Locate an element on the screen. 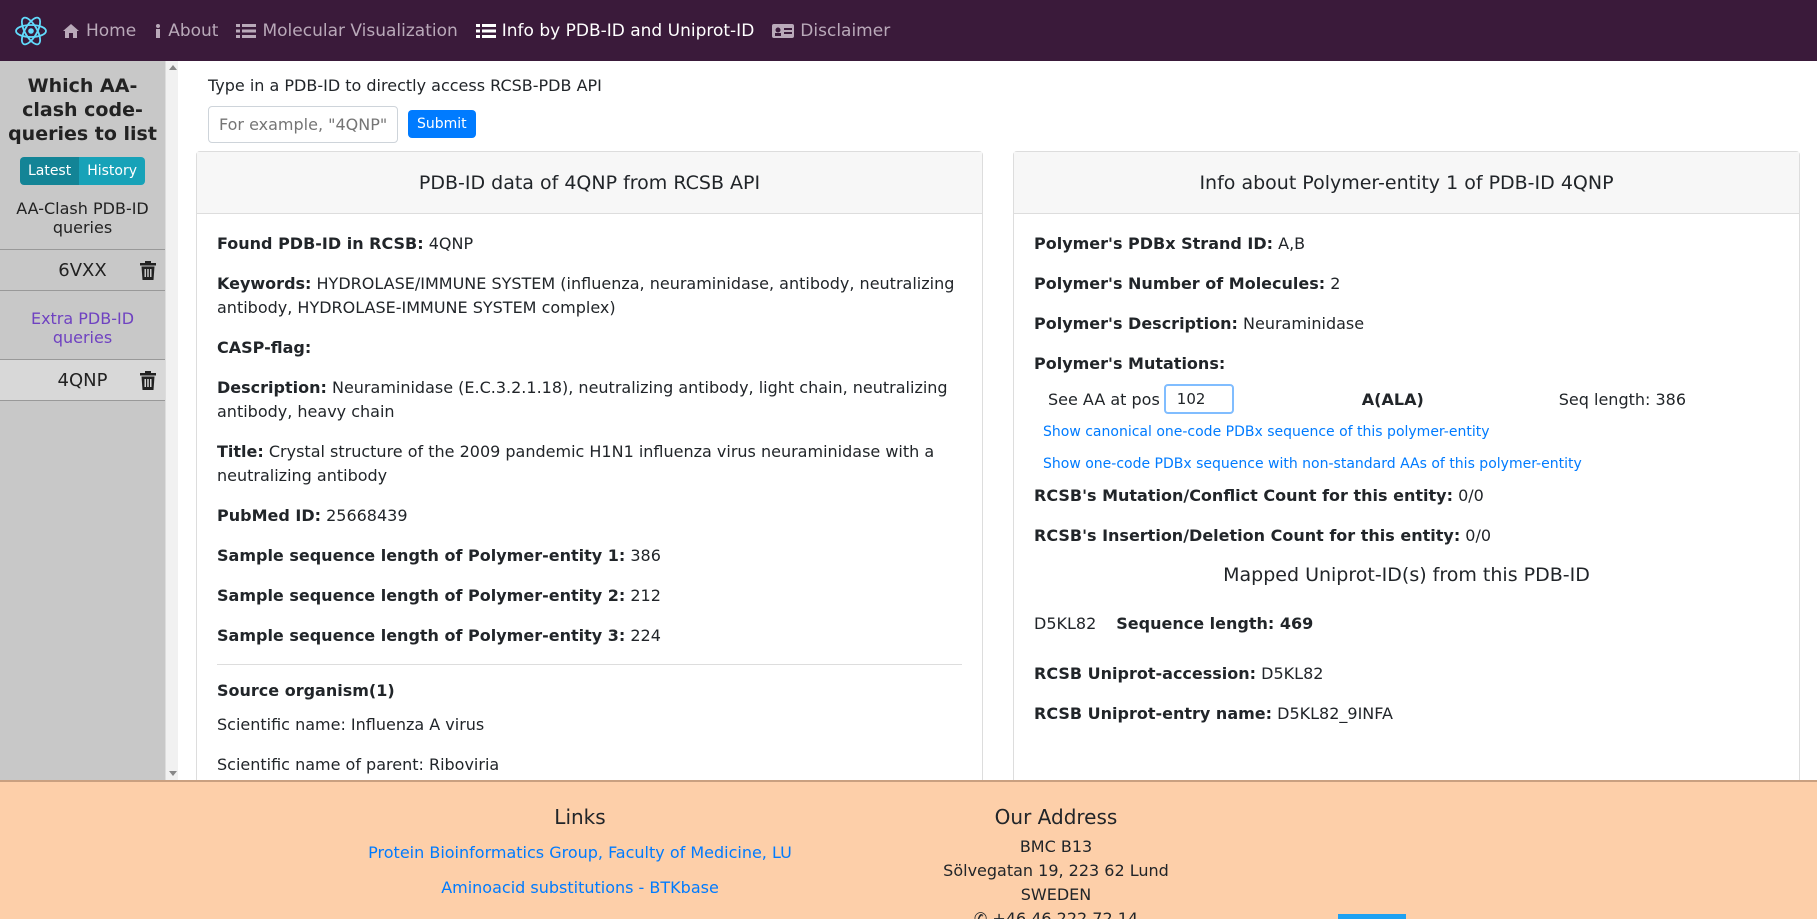  sidebar-item-label: 4QNP is located at coordinates (82, 380).